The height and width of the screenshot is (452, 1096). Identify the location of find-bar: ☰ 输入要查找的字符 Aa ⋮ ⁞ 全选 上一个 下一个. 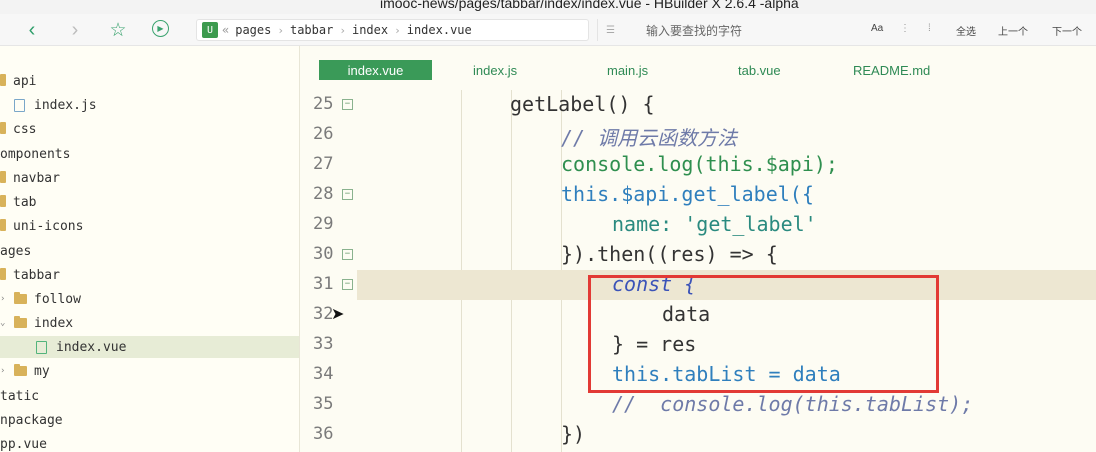
(846, 30).